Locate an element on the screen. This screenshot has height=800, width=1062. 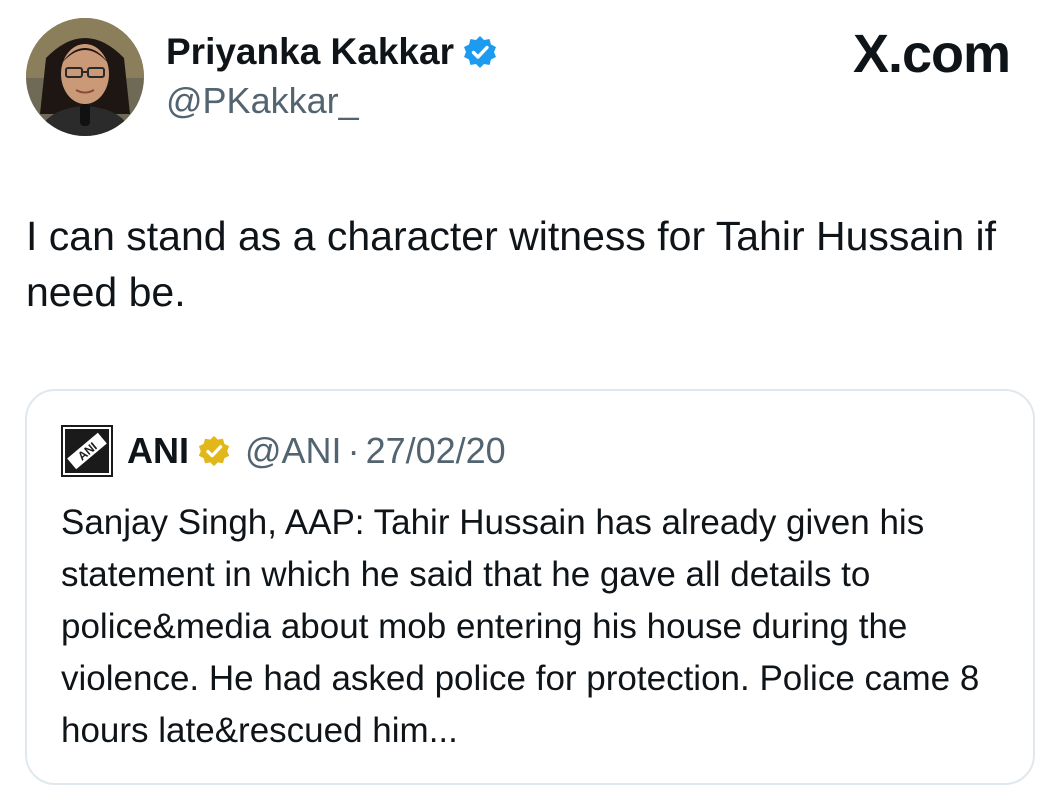
author-info: Priyanka Kakkar @PKakkar_ is located at coordinates (332, 77).